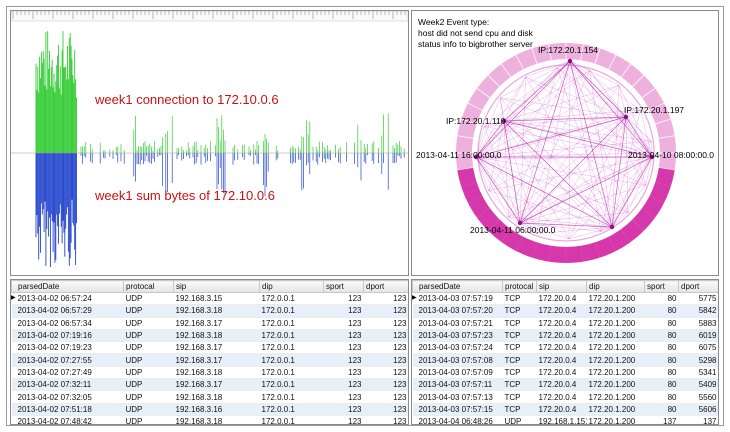 The width and height of the screenshot is (730, 432). I want to click on table-cell: 192.168.3.17, so click(216, 348).